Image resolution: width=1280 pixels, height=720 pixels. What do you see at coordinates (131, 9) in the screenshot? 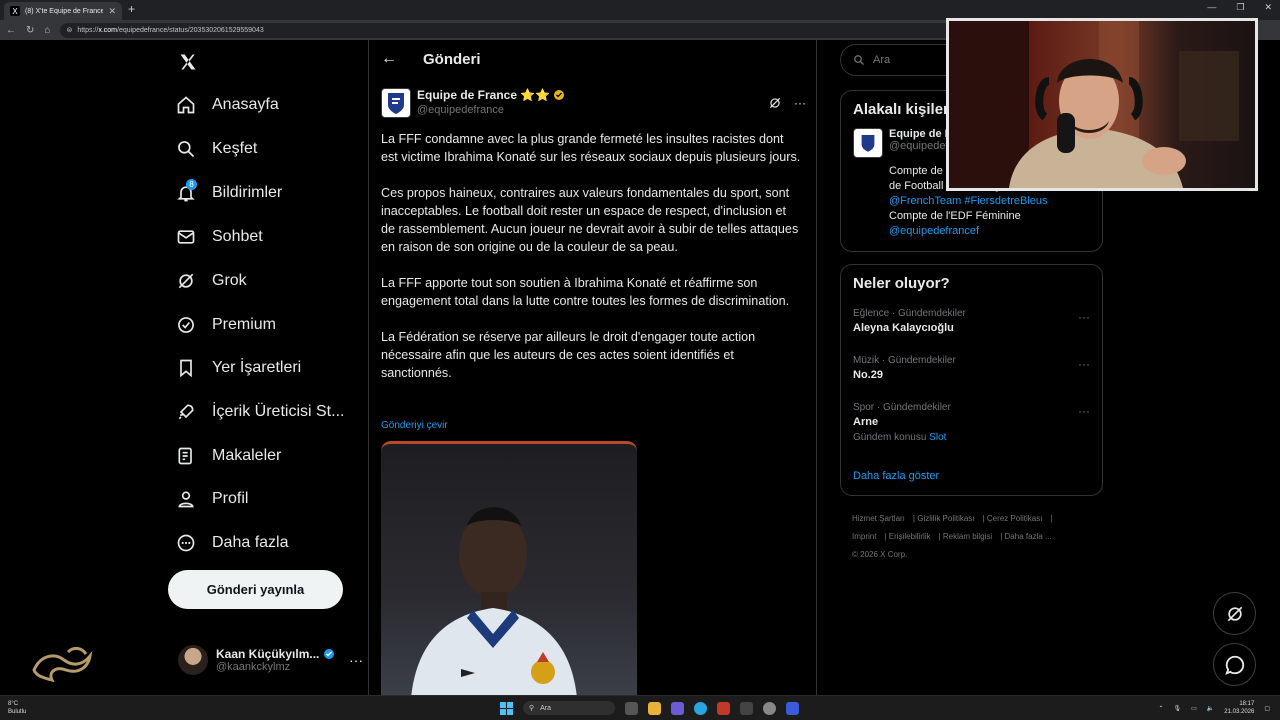
I see `new-tab-icon: +` at bounding box center [131, 9].